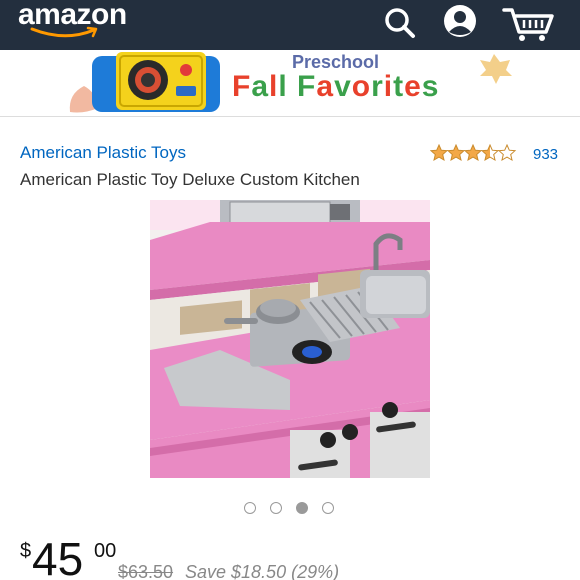 The height and width of the screenshot is (580, 580). I want to click on section-divider, so click(290, 116).